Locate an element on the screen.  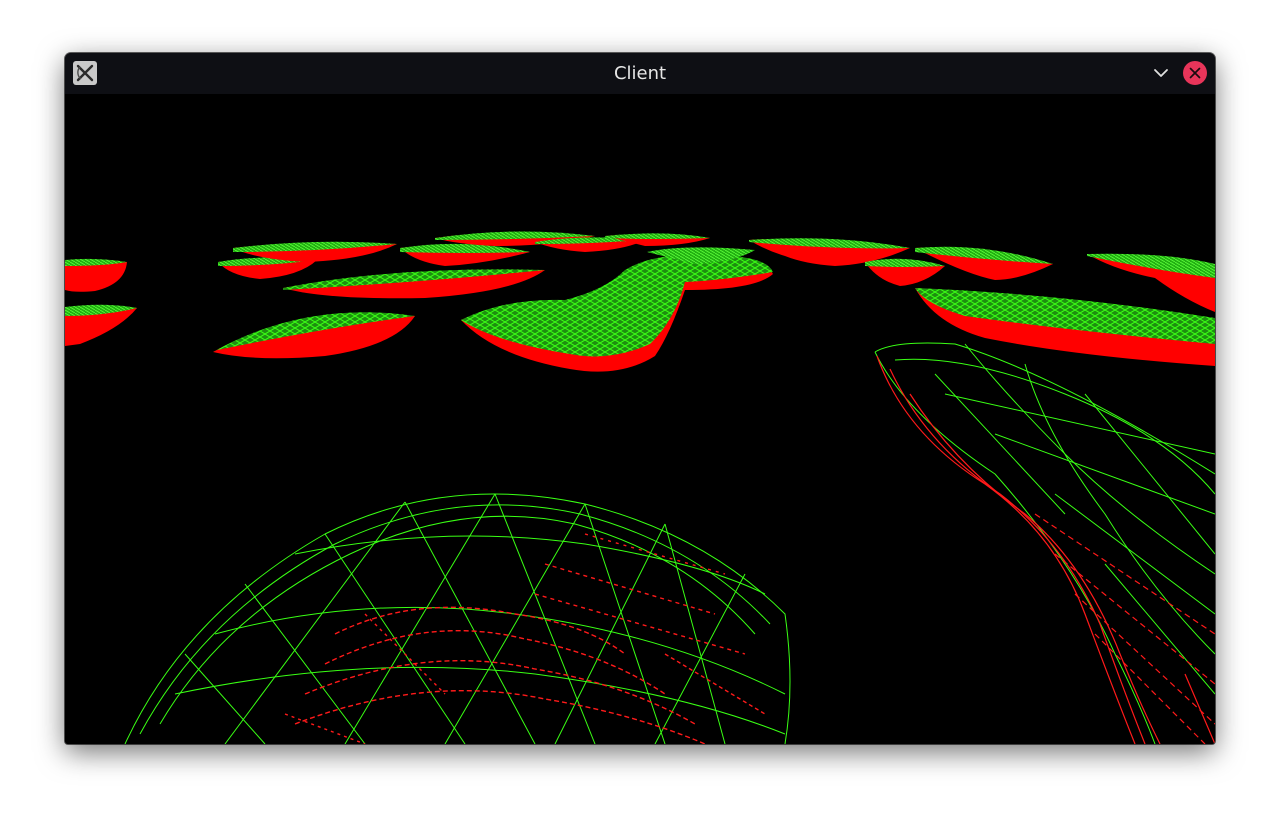
window-title: Client is located at coordinates (640, 73).